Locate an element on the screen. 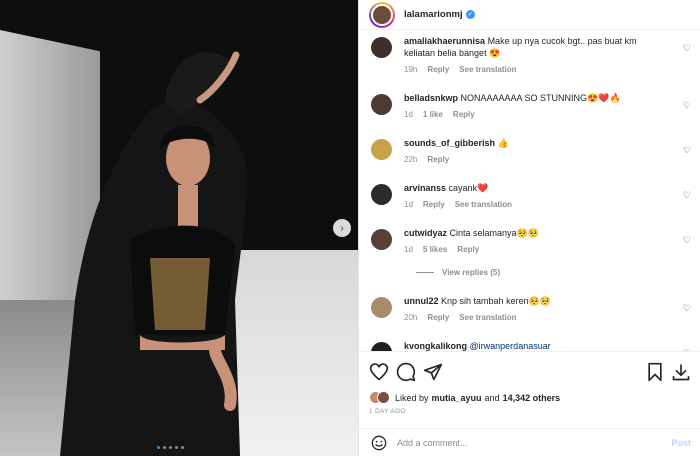 The width and height of the screenshot is (700, 456). comment-bubble-icon is located at coordinates (406, 372).